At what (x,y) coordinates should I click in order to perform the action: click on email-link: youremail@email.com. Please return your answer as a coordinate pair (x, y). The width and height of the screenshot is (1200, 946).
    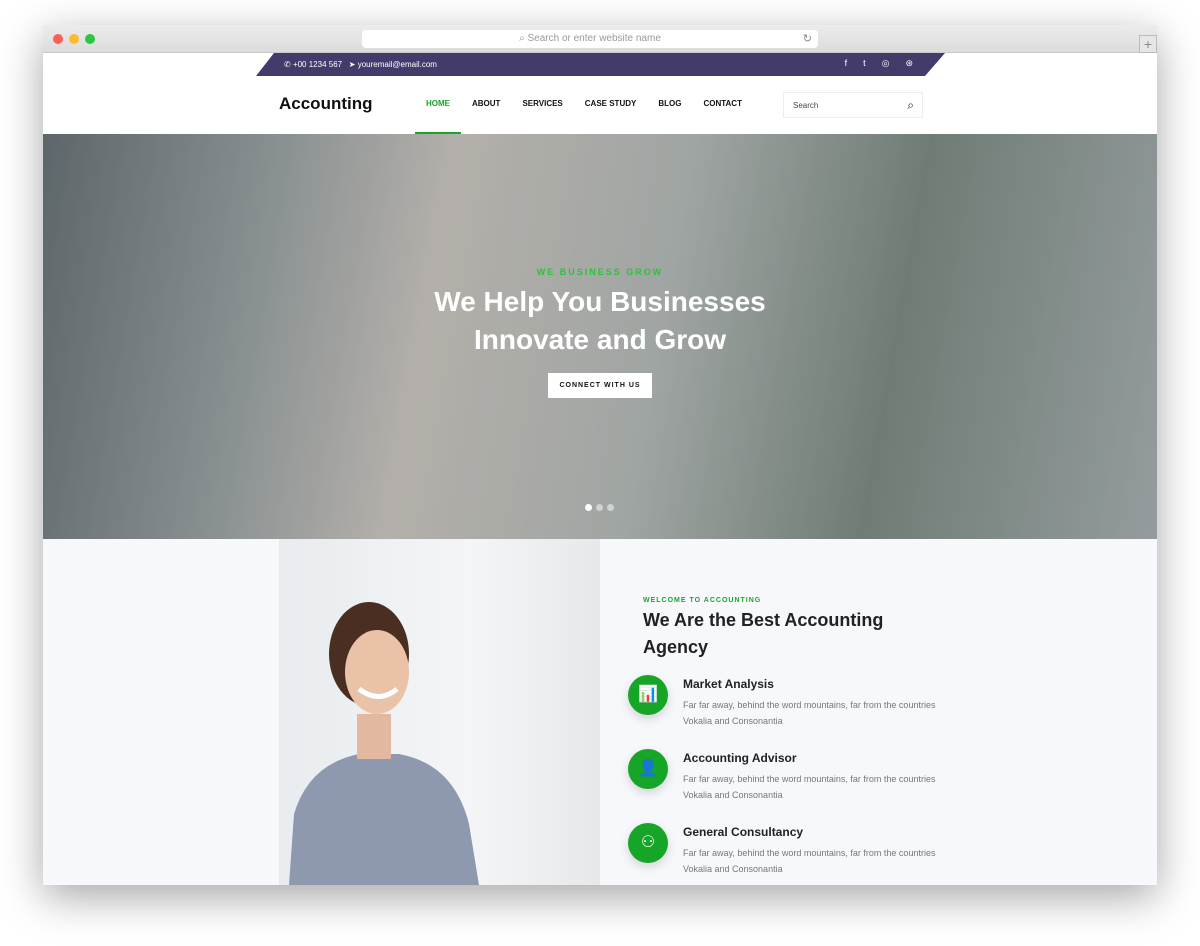
    Looking at the image, I should click on (397, 64).